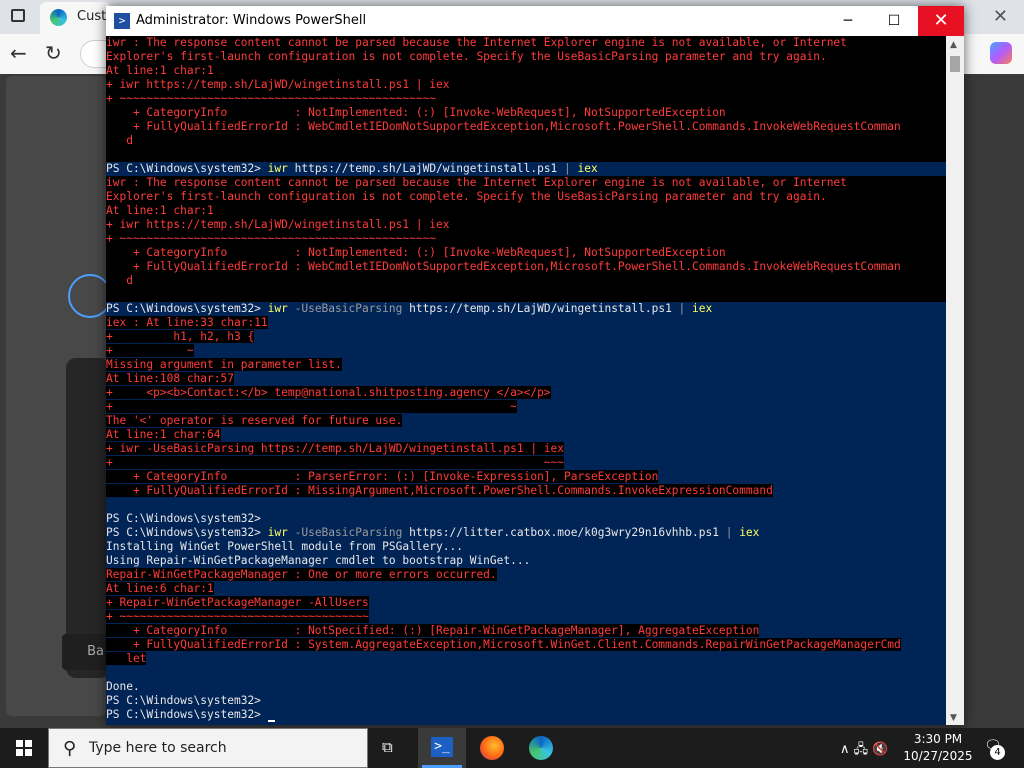 The width and height of the screenshot is (1024, 768). I want to click on reload-icon: ↻, so click(53, 53).